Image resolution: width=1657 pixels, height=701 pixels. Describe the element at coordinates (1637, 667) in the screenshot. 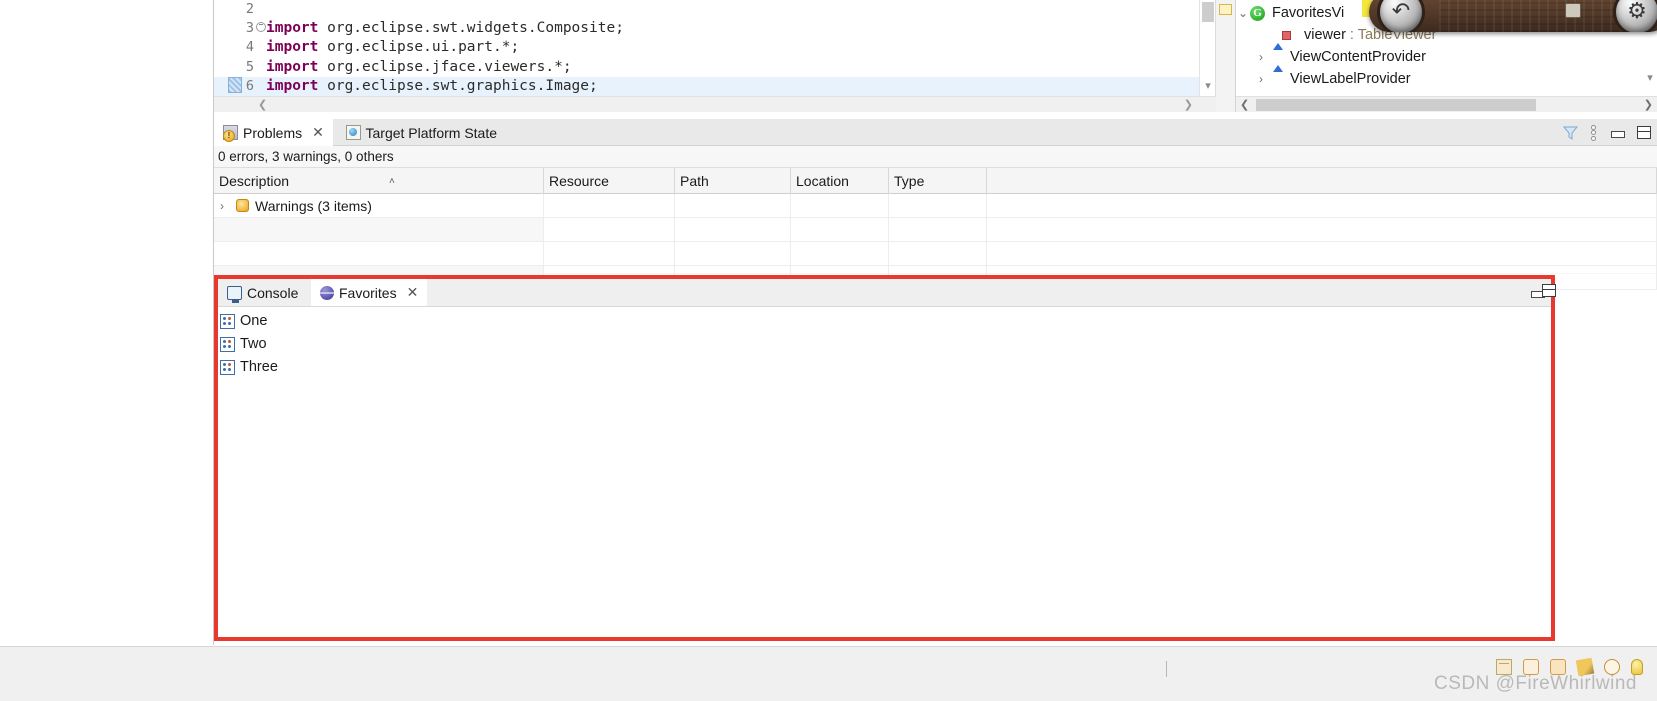

I see `lightbulb-icon` at that location.